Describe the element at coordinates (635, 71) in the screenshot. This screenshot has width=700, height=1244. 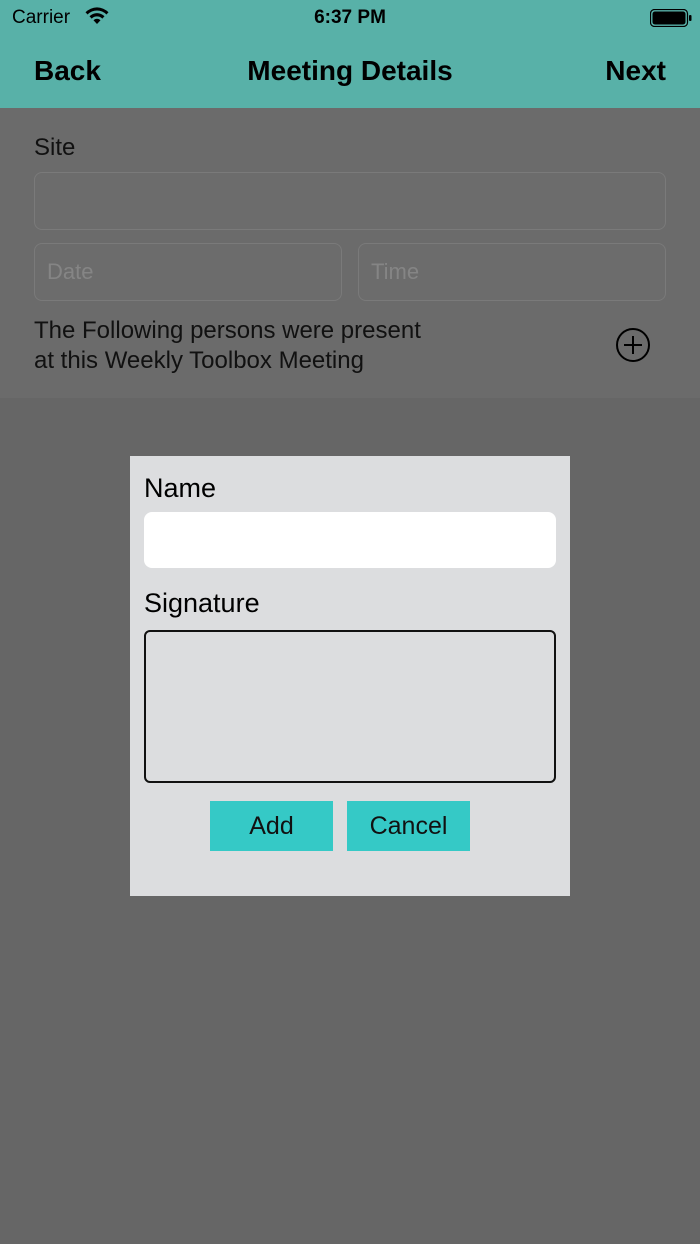
I see `next-button: Next` at that location.